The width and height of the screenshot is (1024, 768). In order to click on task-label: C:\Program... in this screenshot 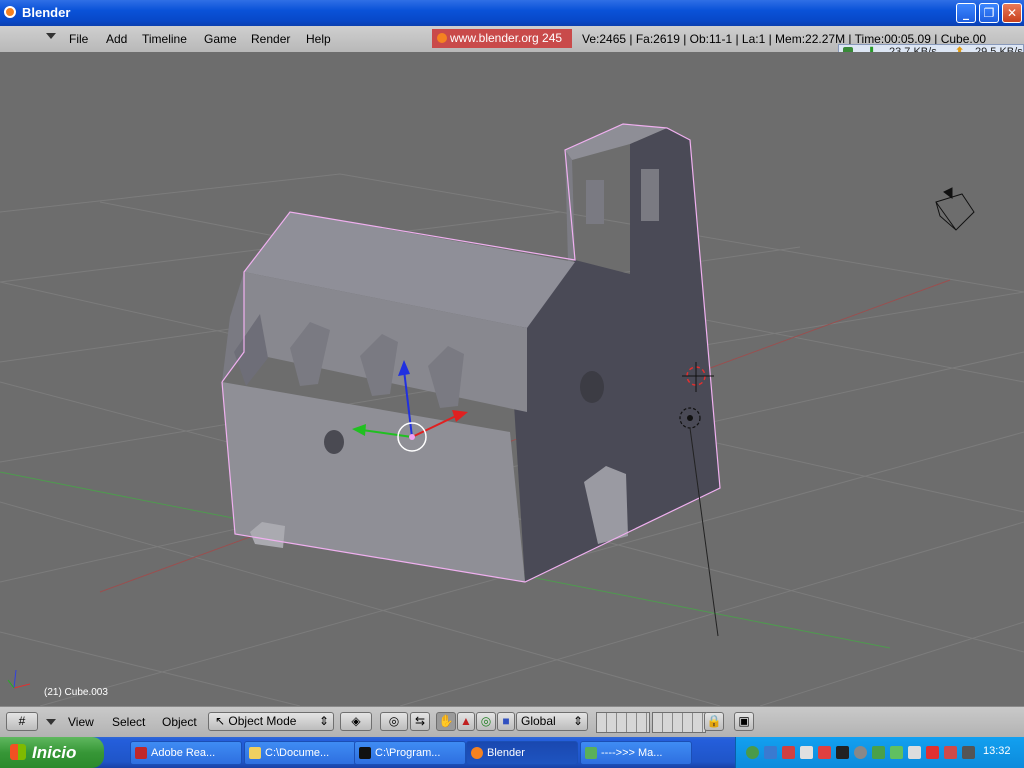, I will do `click(408, 753)`.